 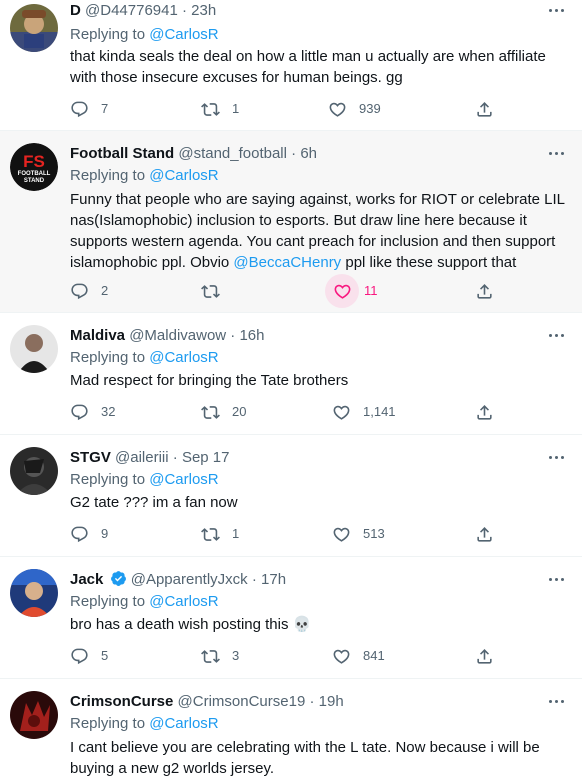 I want to click on reply-button: 9, so click(x=89, y=534).